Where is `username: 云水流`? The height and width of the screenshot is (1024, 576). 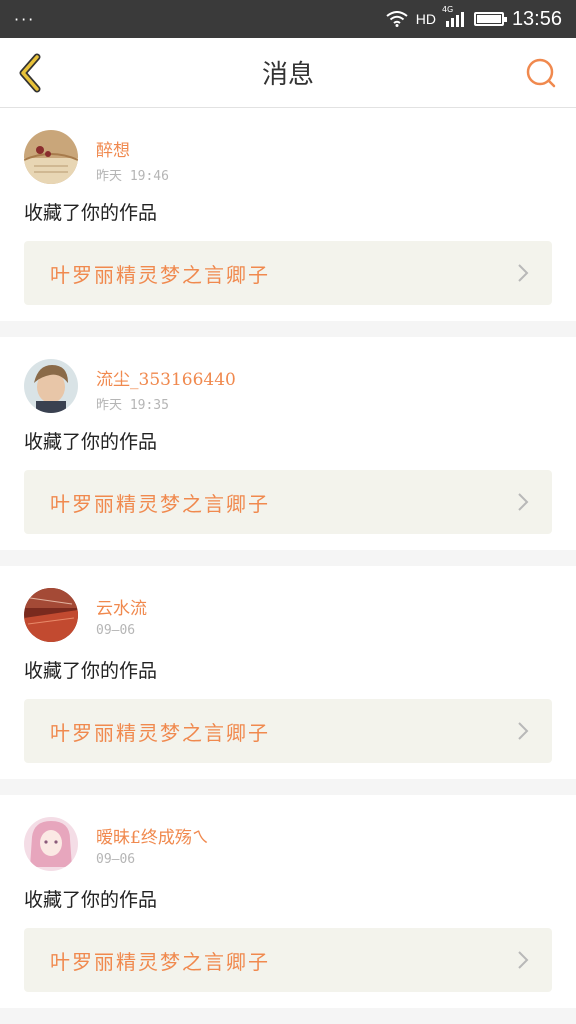
username: 云水流 is located at coordinates (121, 606).